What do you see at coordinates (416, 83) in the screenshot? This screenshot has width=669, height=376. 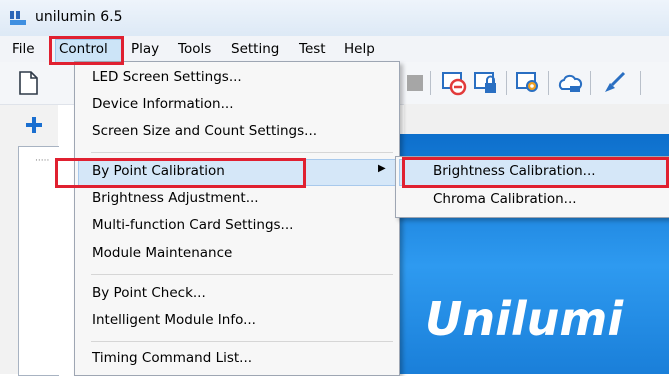 I see `stop-icon` at bounding box center [416, 83].